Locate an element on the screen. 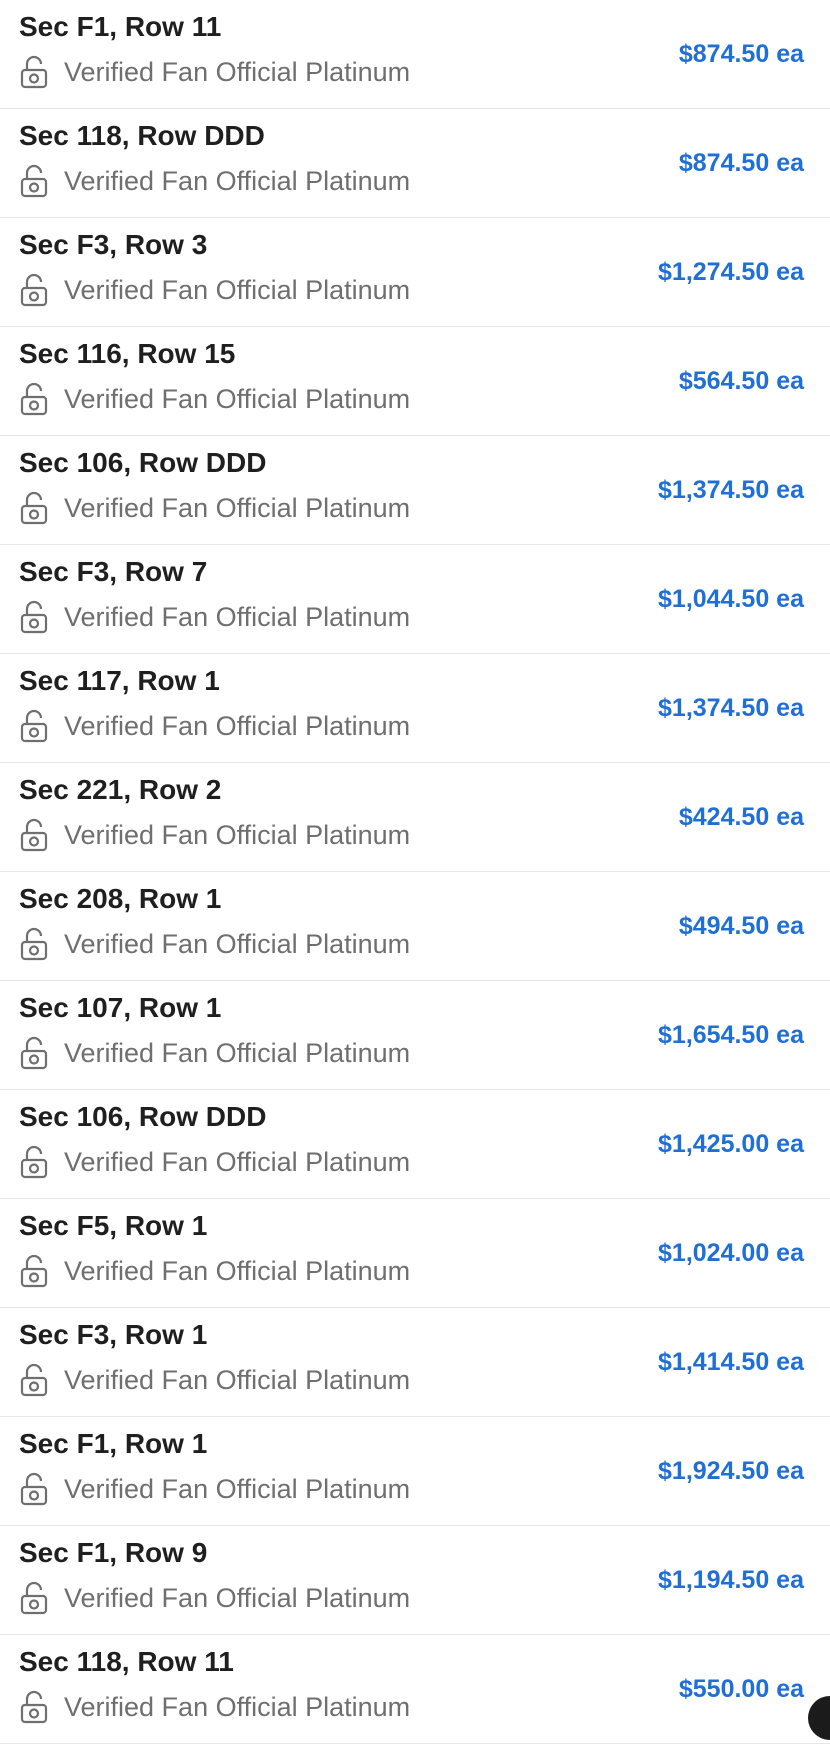 Image resolution: width=830 pixels, height=1744 pixels. section-row-label: Sec F5, Row 1 is located at coordinates (113, 1225).